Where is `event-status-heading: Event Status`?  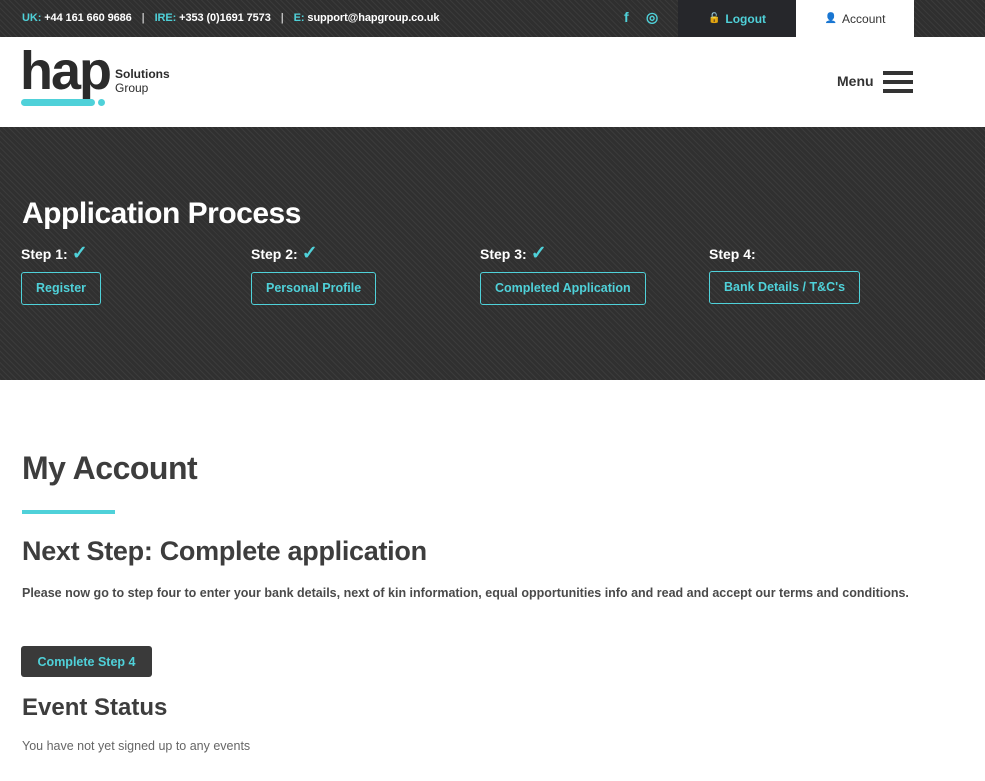
event-status-heading: Event Status is located at coordinates (95, 707).